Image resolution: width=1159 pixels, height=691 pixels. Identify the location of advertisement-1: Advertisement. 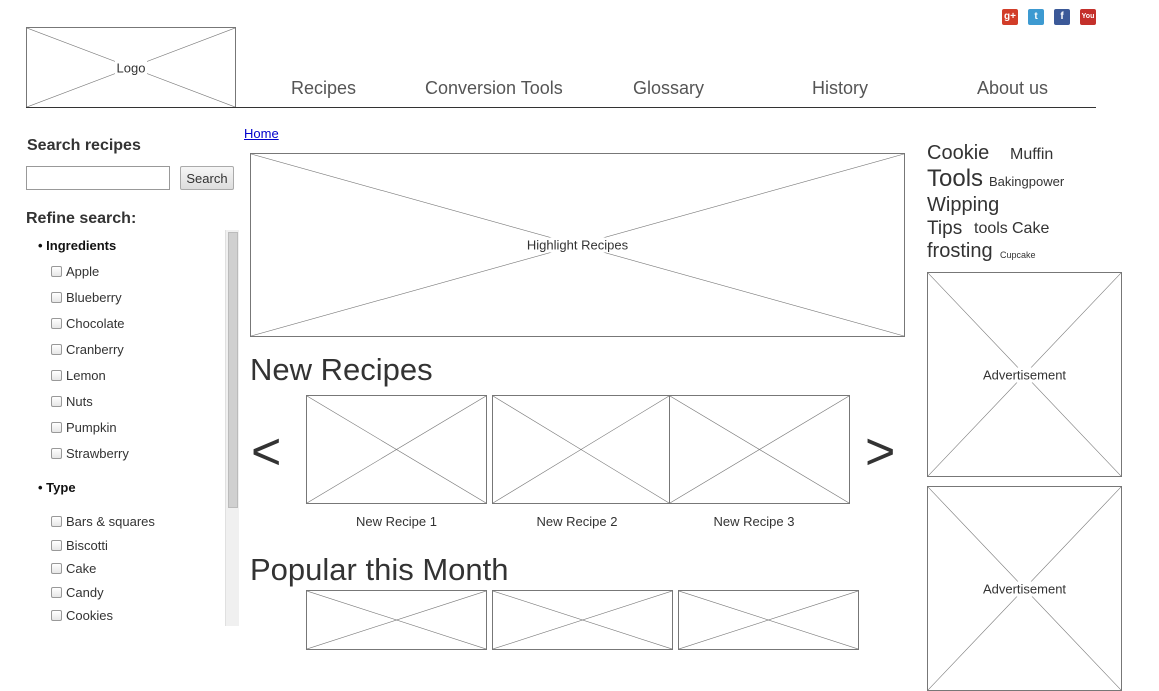
(1024, 374).